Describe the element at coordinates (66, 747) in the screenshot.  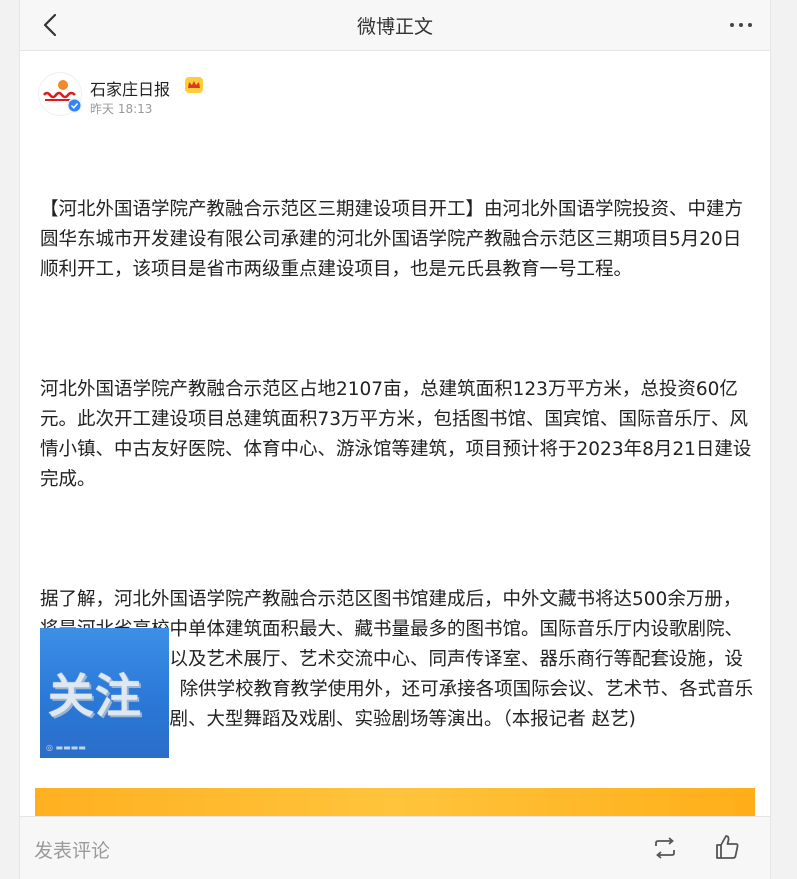
I see `image-watermark-icon: ◎ ▬▬▬▬` at that location.